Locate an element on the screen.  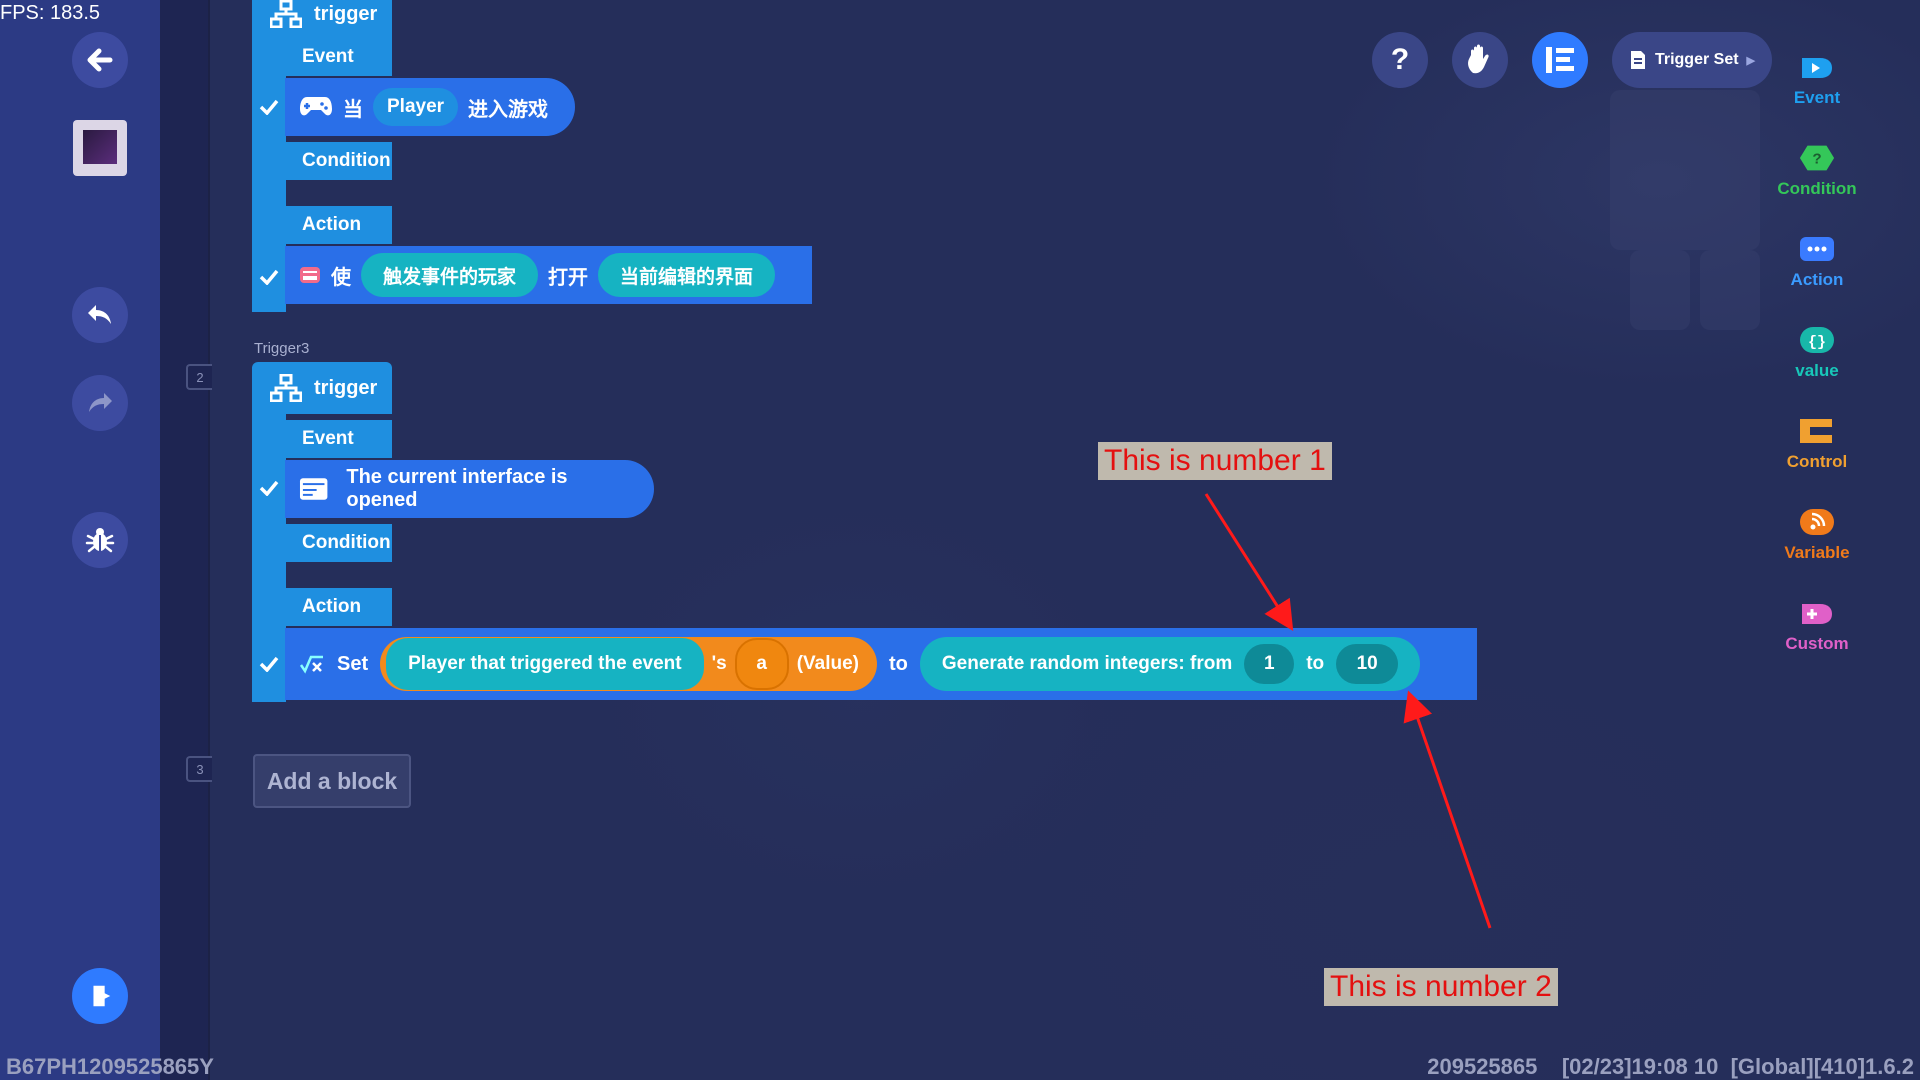
fps-counter: FPS: 183.5 is located at coordinates (50, 13).